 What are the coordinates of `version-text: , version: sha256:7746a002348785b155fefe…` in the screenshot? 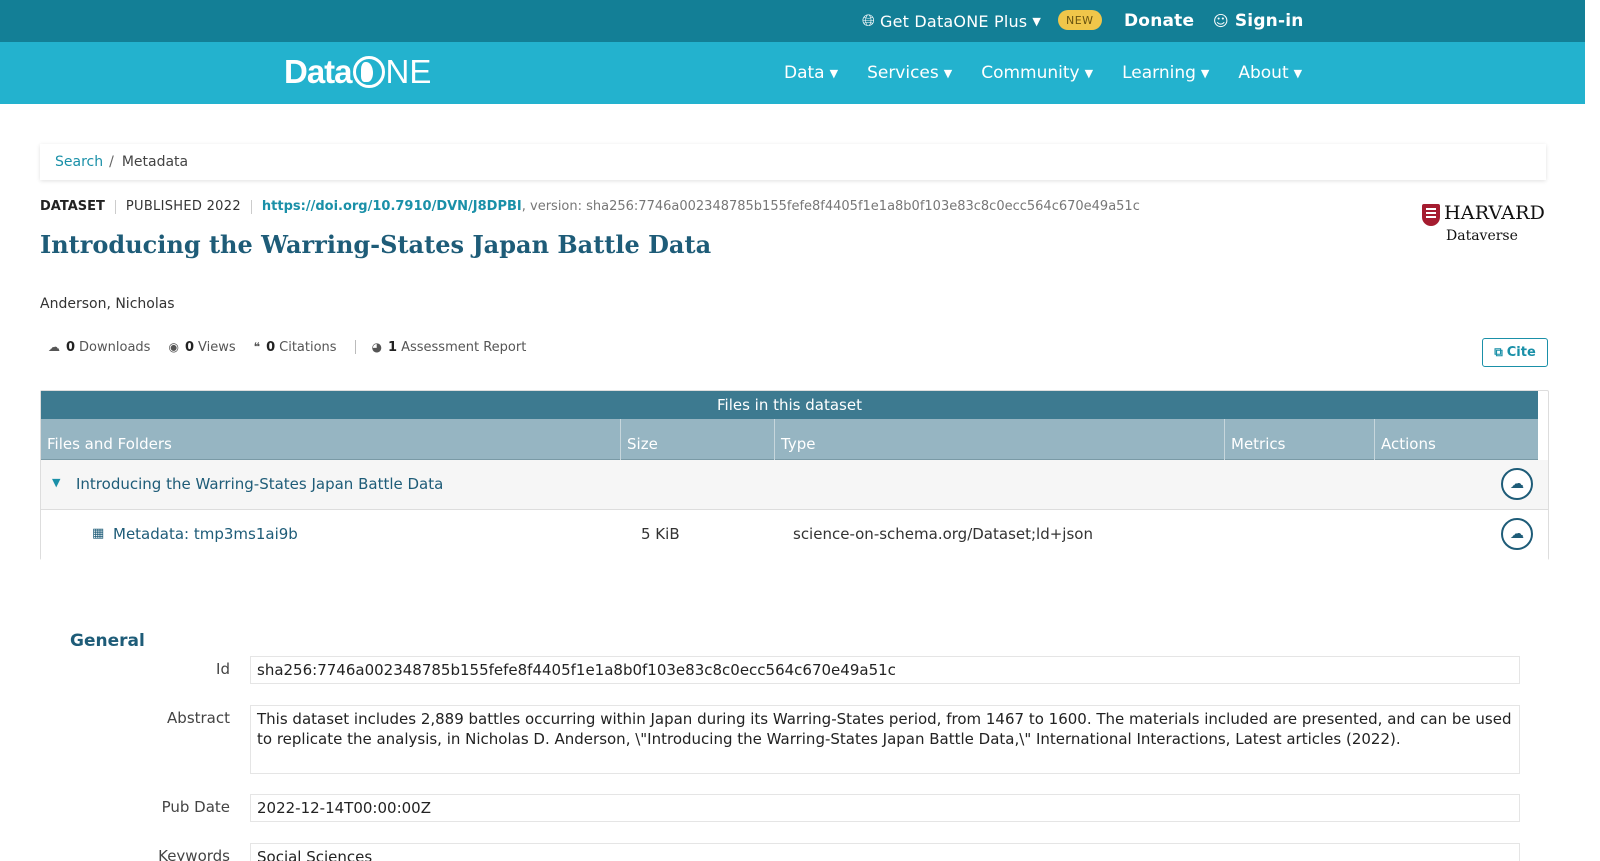 It's located at (830, 206).